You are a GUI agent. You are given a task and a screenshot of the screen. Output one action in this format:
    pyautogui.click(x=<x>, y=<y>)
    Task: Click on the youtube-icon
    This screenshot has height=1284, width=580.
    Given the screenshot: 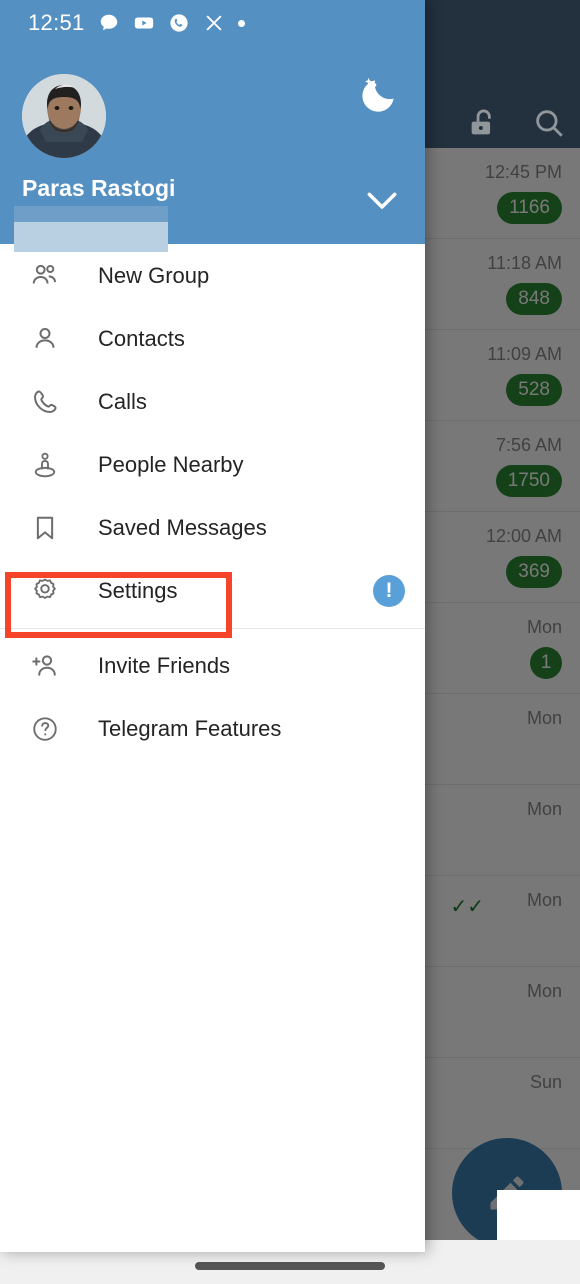 What is the action you would take?
    pyautogui.click(x=144, y=23)
    